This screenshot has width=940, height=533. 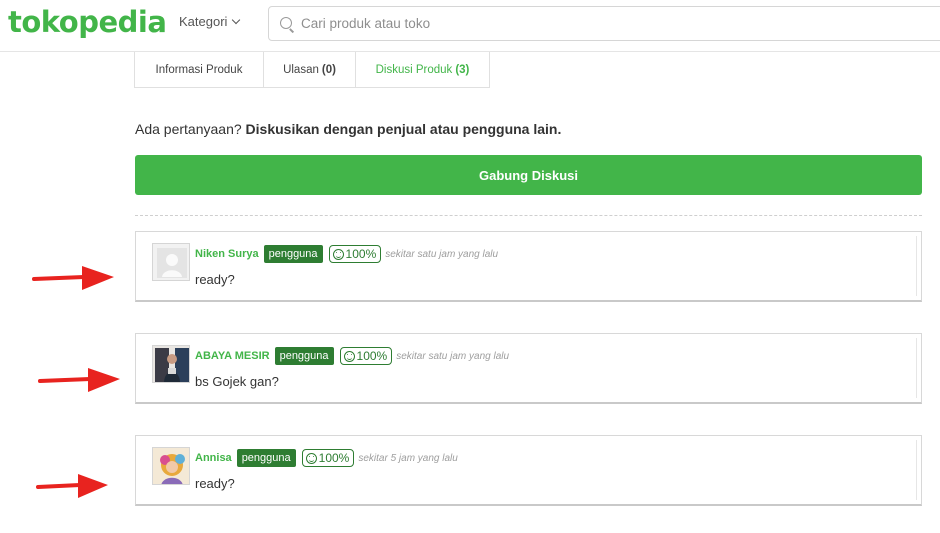 I want to click on comment-message: bs Gojek gan?, so click(x=237, y=381).